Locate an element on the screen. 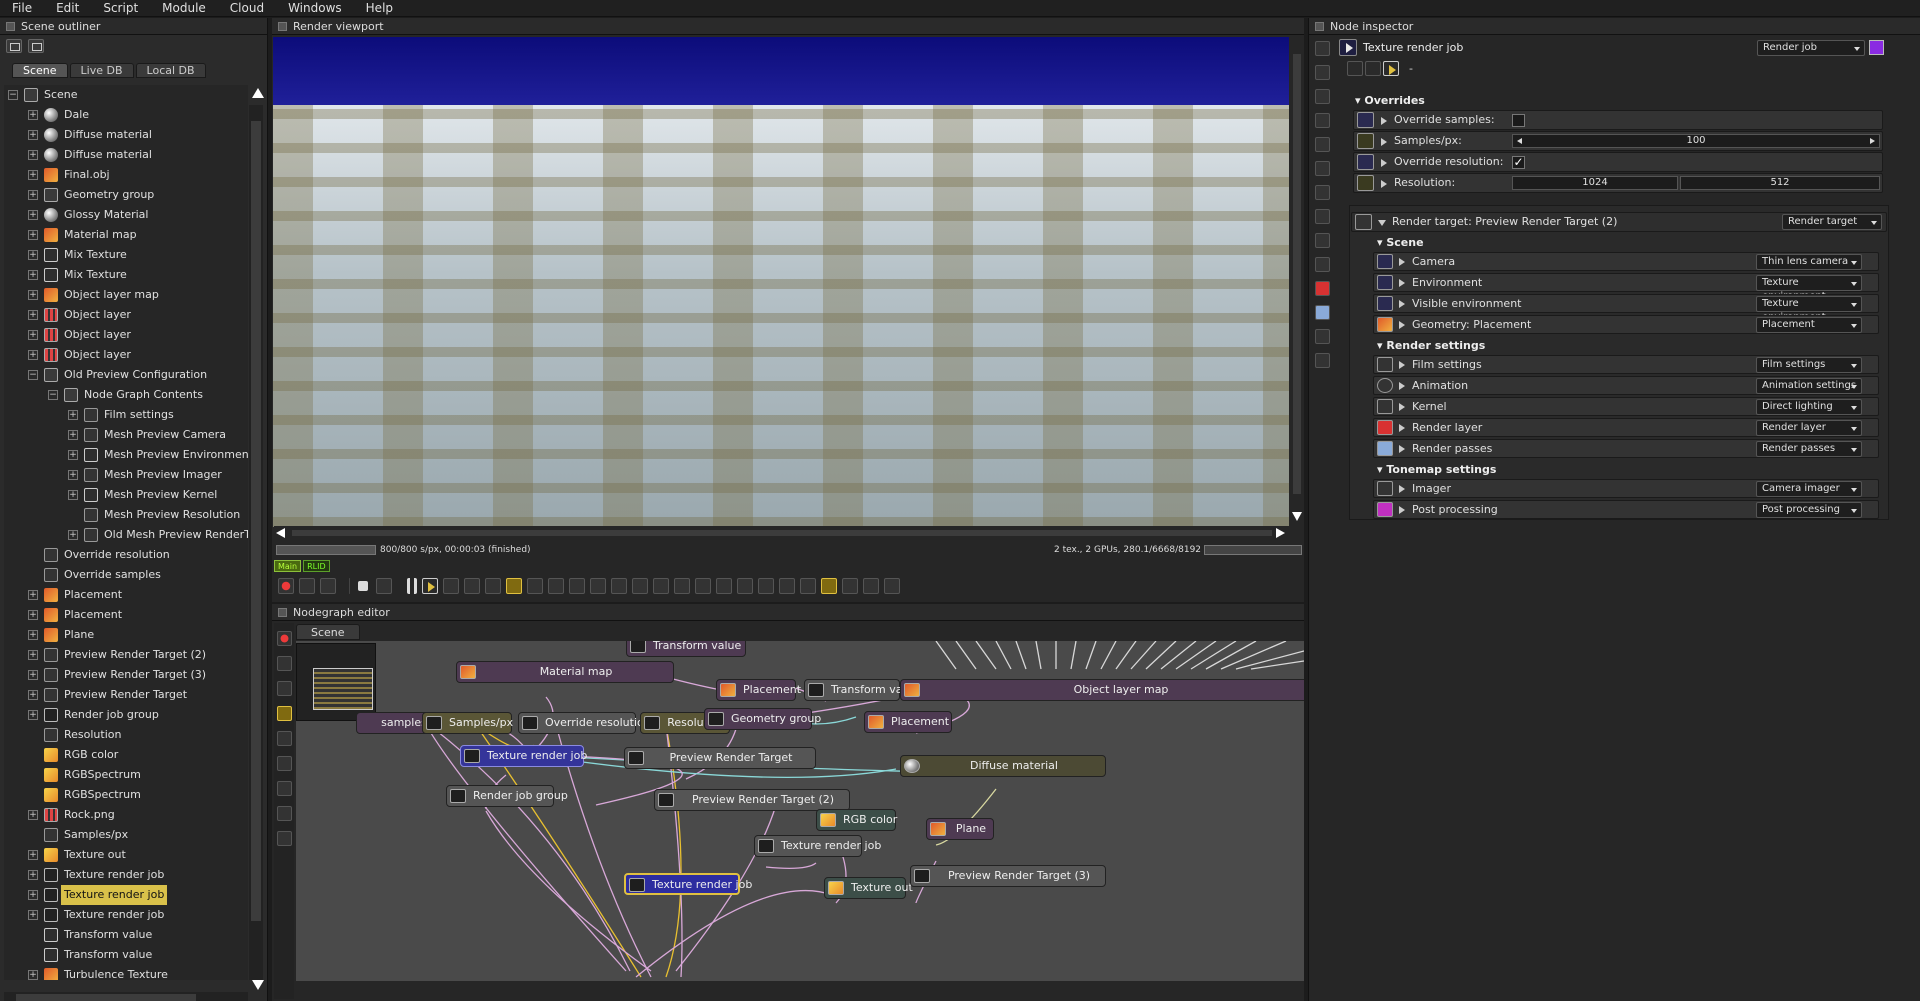 This screenshot has height=1001, width=1920. outliner-tree-icon is located at coordinates (36, 46).